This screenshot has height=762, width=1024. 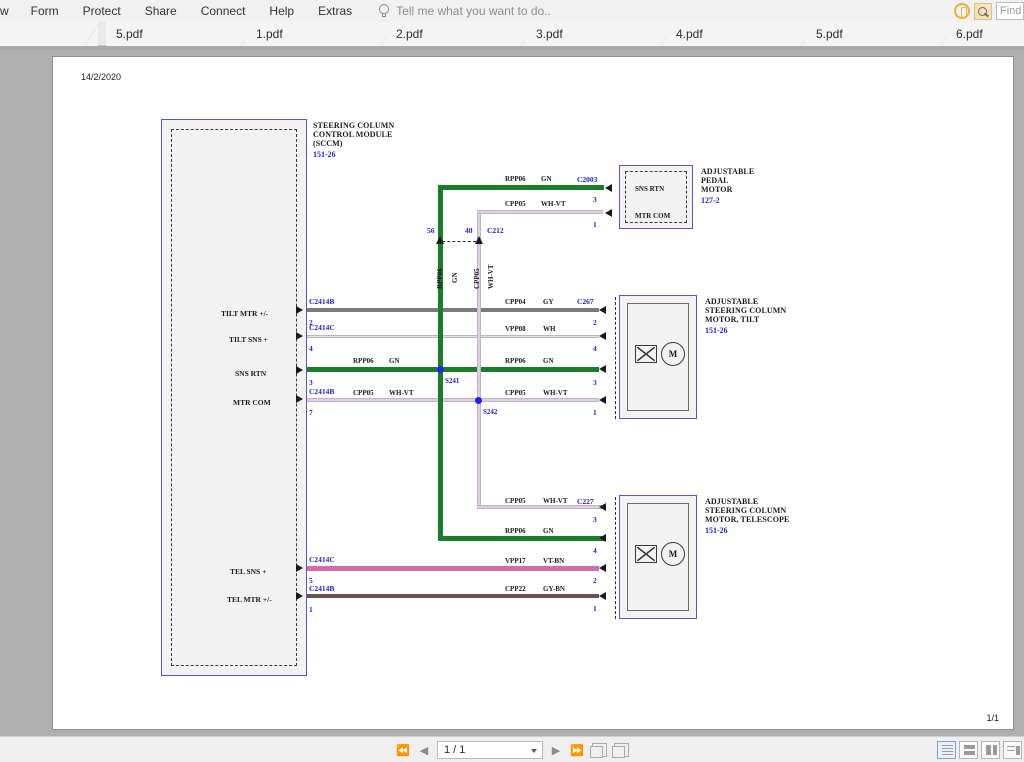 What do you see at coordinates (880, 34) in the screenshot?
I see `tab-6: 5.pdf` at bounding box center [880, 34].